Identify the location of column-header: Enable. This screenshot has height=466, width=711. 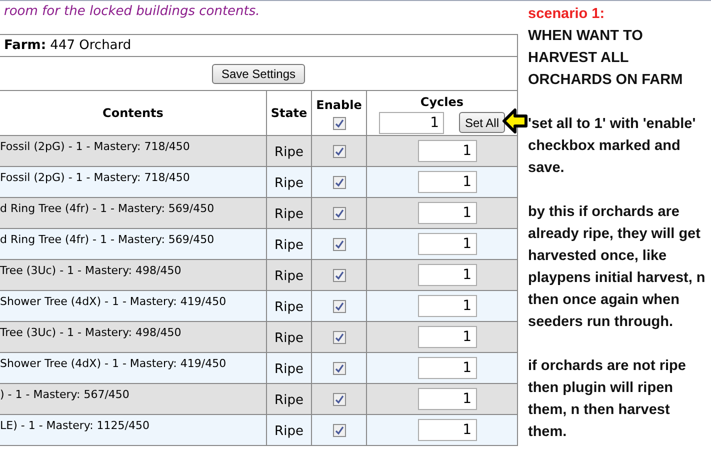
(339, 105).